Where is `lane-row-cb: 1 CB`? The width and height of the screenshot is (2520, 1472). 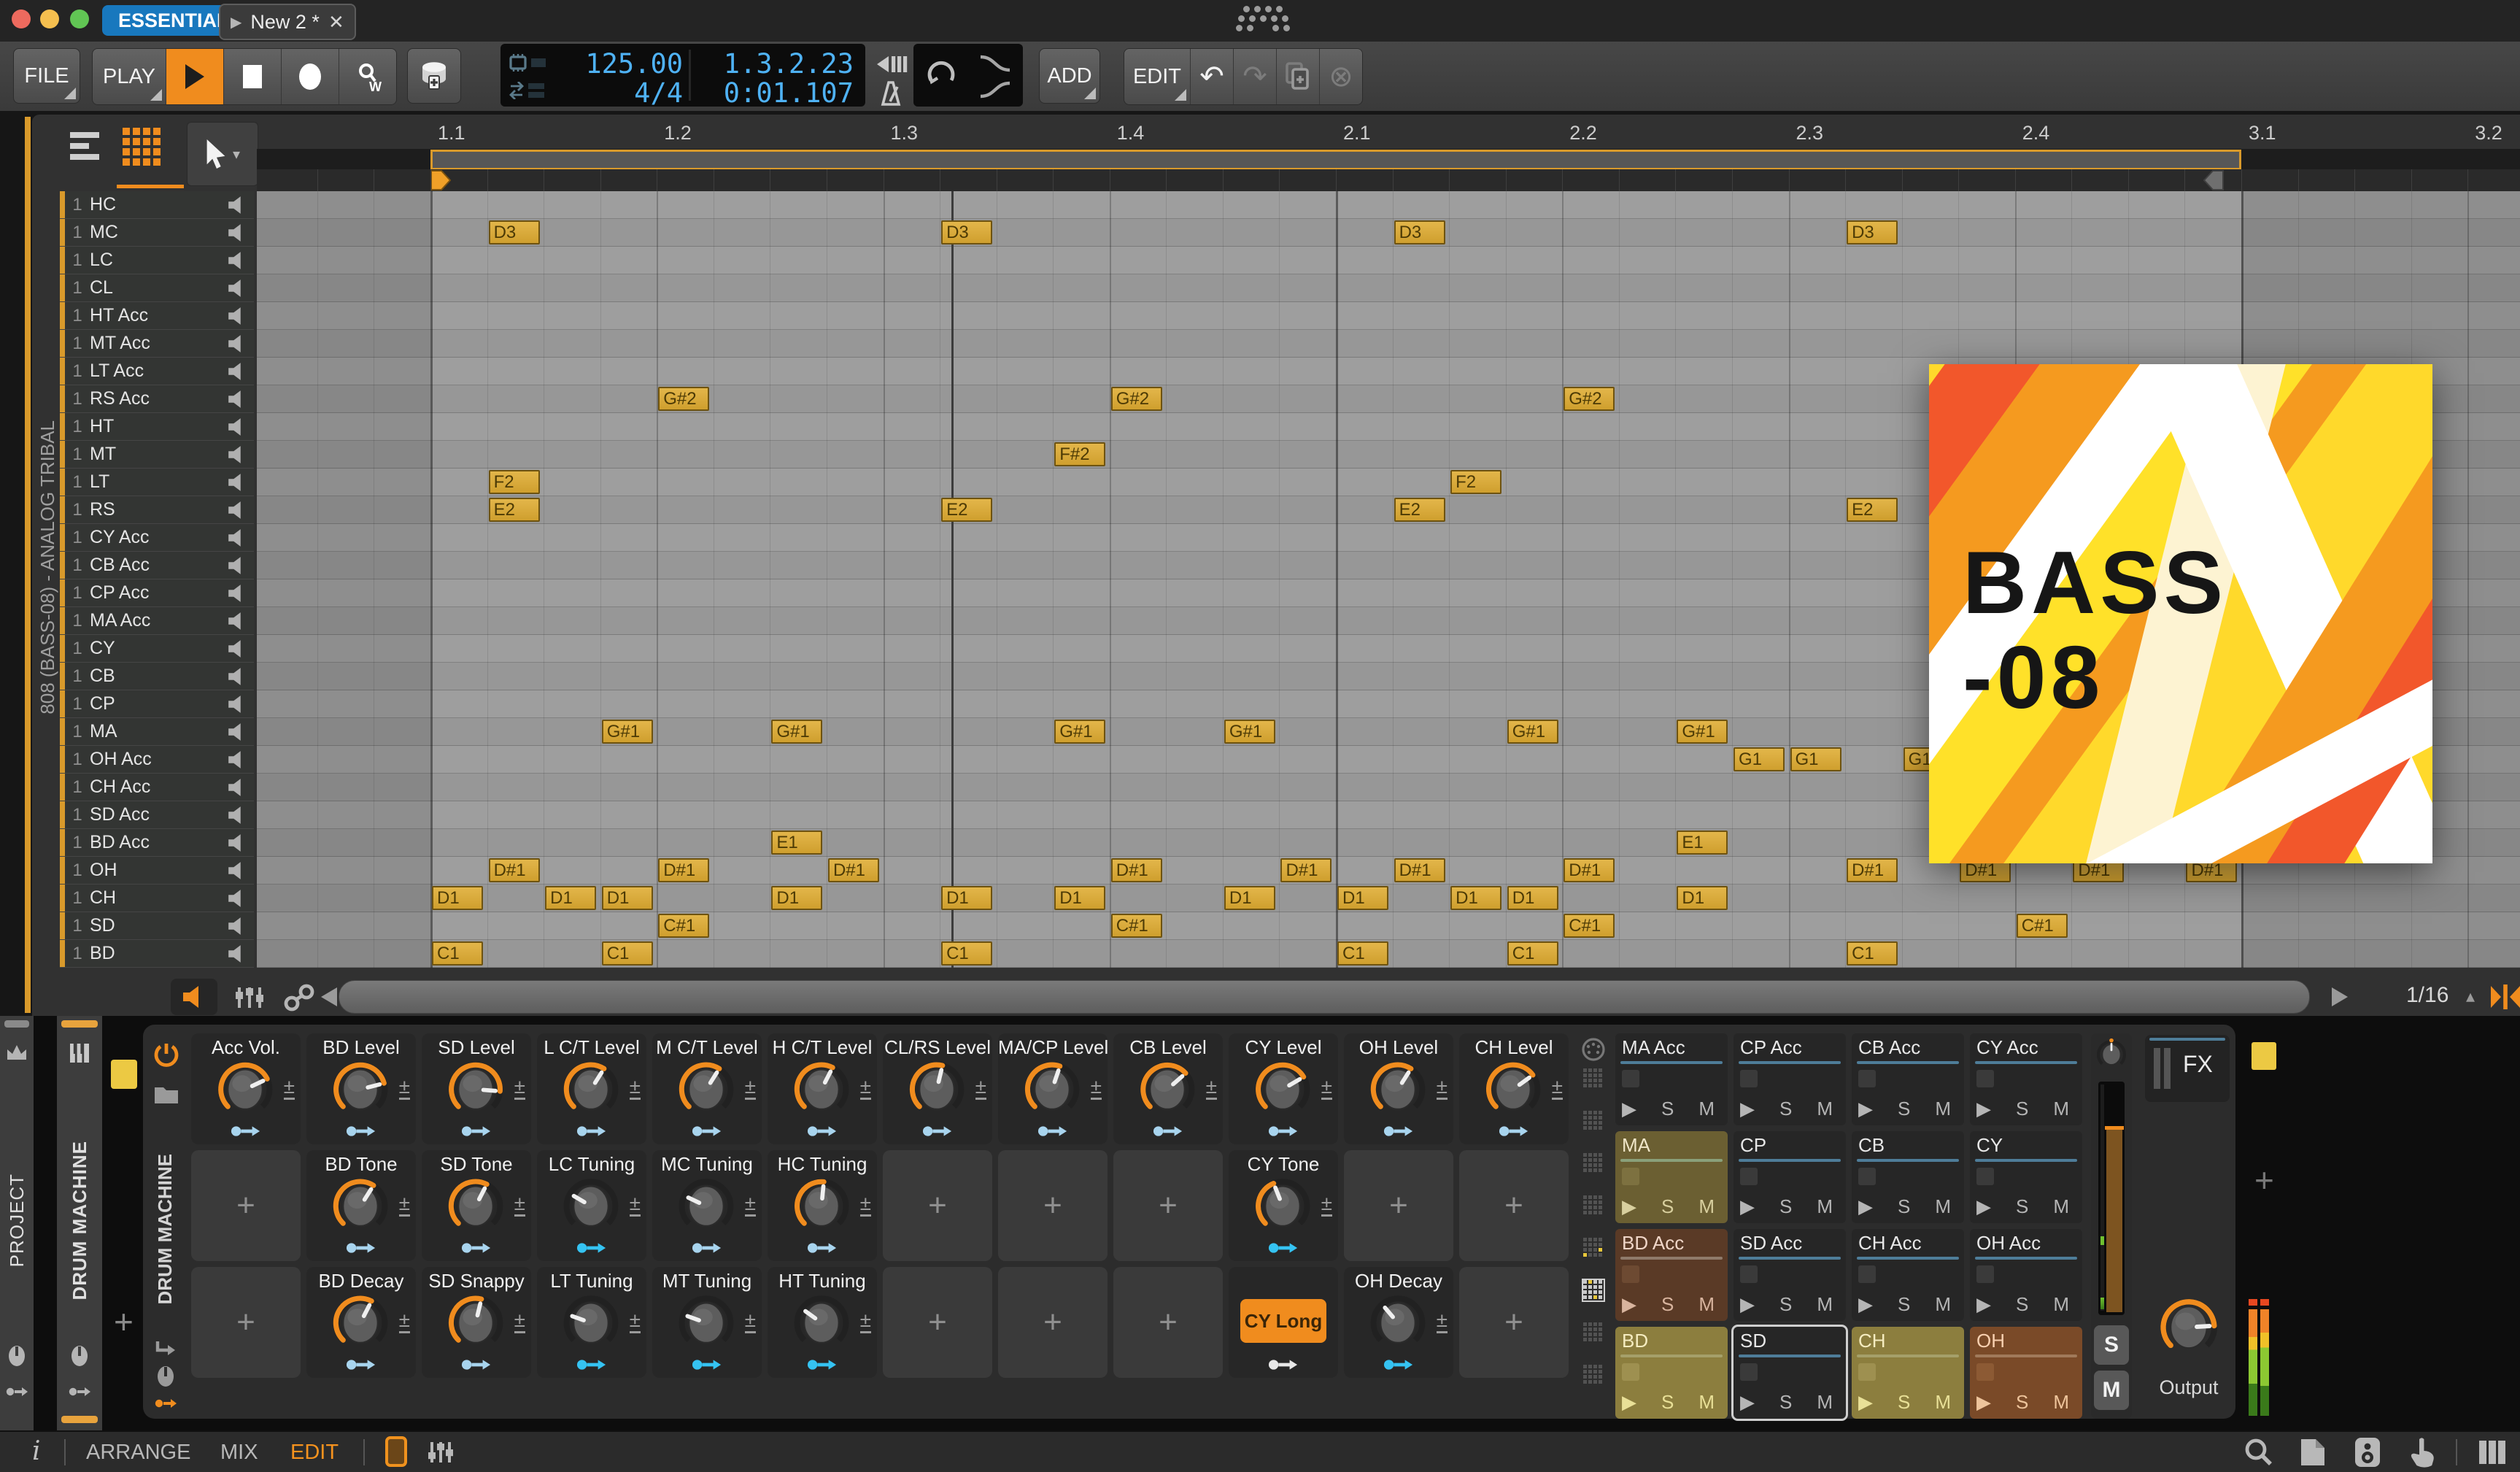
lane-row-cb: 1 CB is located at coordinates (157, 676).